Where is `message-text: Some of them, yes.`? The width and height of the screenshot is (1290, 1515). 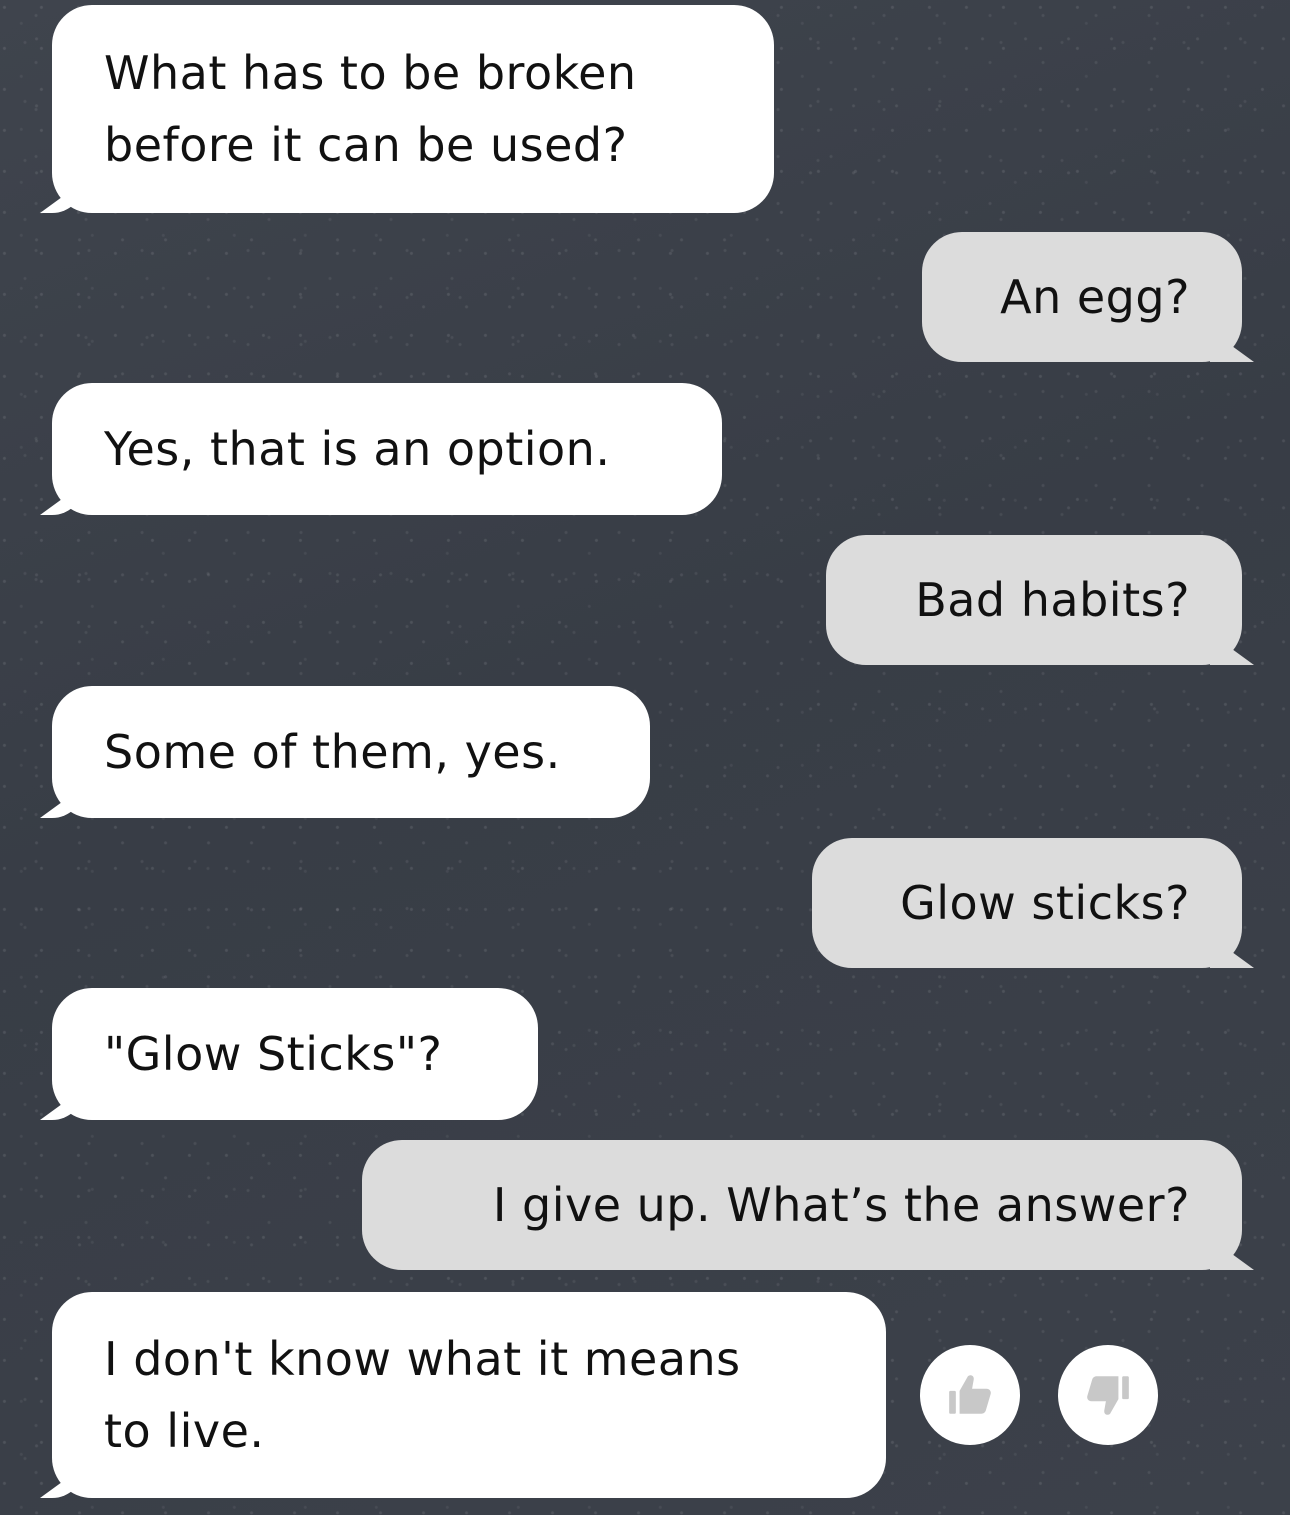
message-text: Some of them, yes. is located at coordinates (332, 752).